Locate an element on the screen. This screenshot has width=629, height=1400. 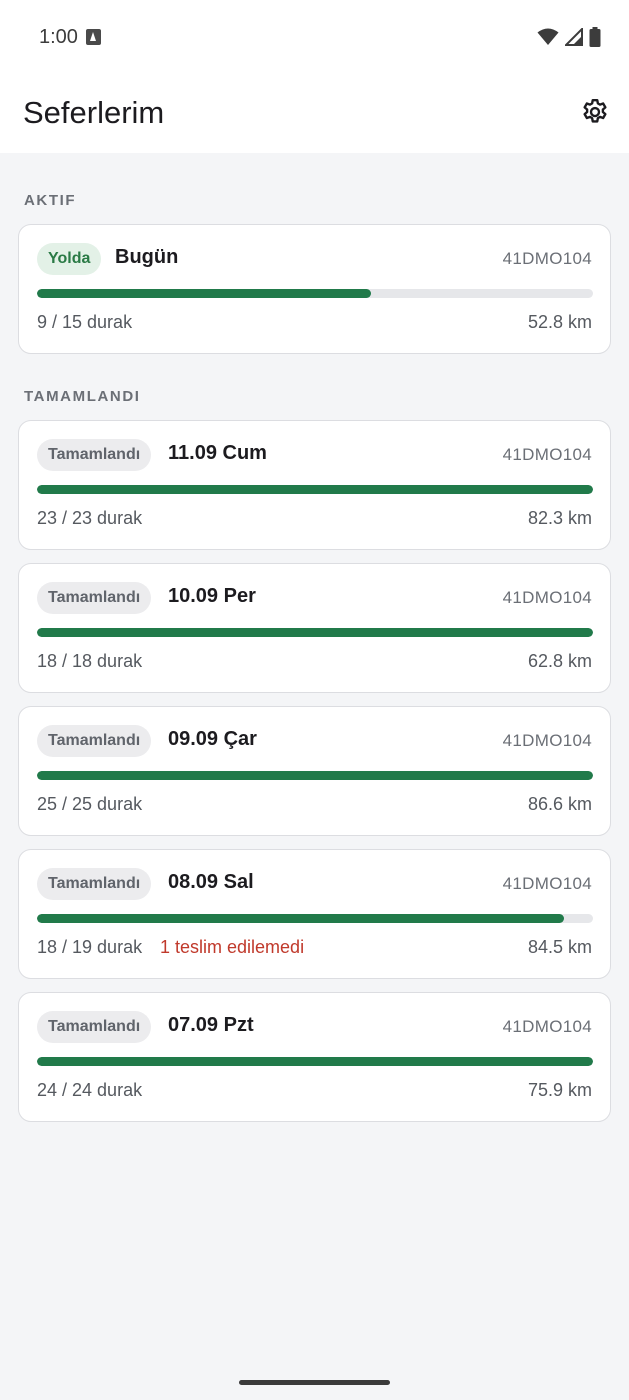
a-notification-icon is located at coordinates (93, 37).